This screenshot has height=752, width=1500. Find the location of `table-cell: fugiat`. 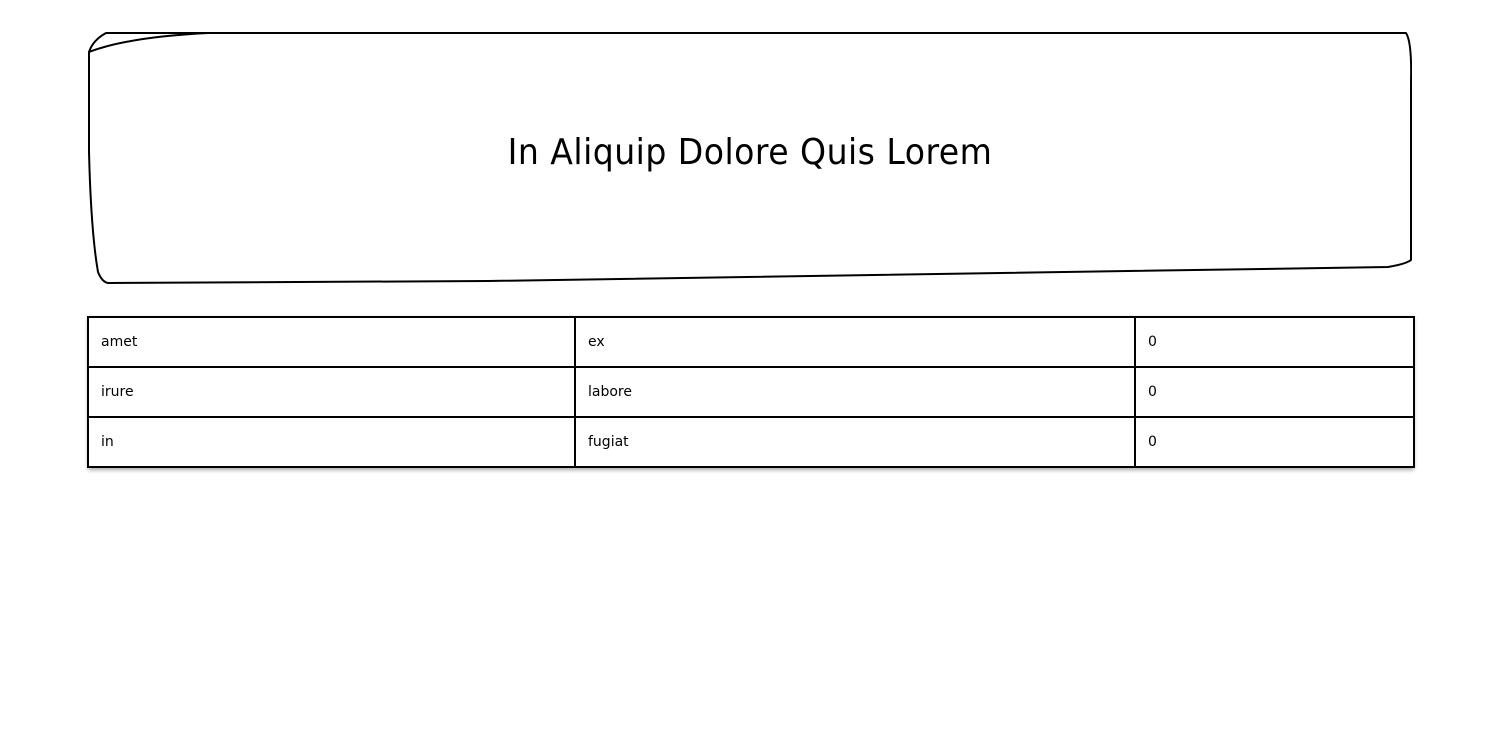

table-cell: fugiat is located at coordinates (855, 442).